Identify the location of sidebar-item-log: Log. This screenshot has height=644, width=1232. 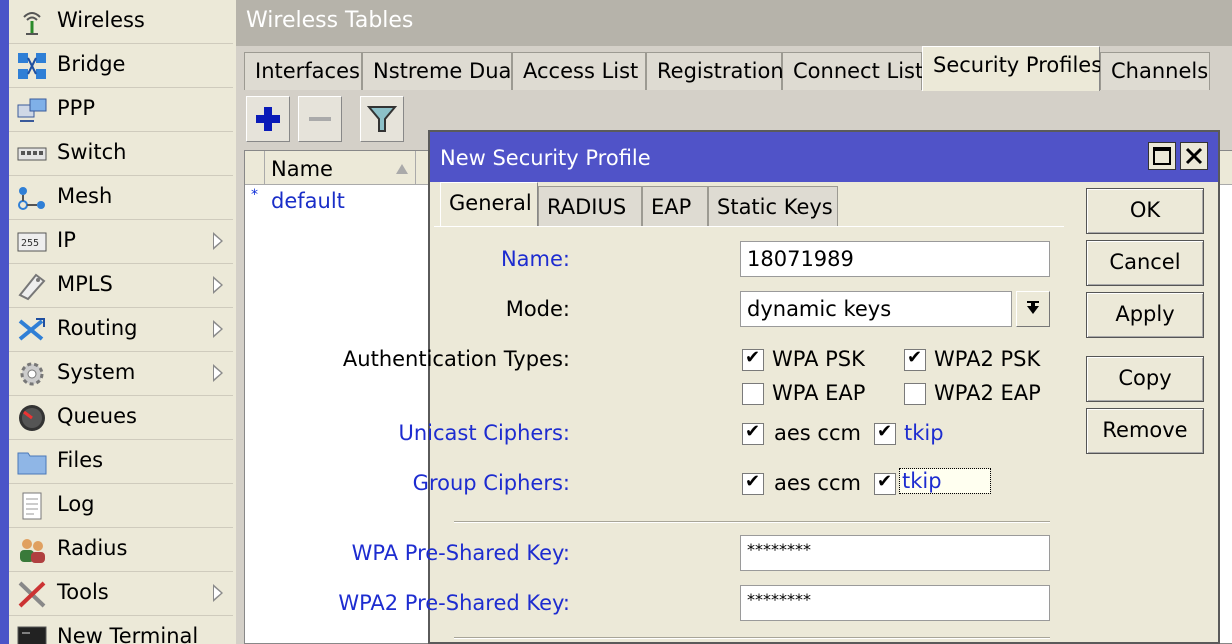
(121, 506).